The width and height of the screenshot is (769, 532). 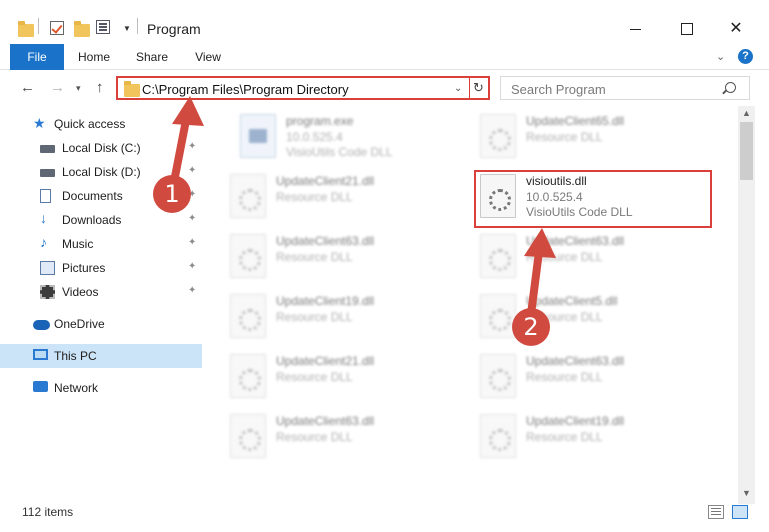 What do you see at coordinates (103, 27) in the screenshot?
I see `customize-icon` at bounding box center [103, 27].